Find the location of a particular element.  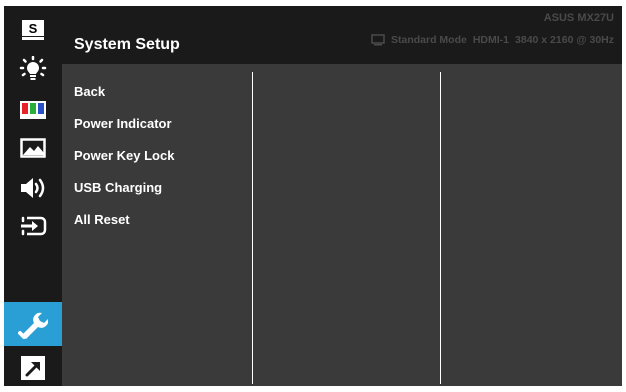

brightness-icon is located at coordinates (33, 68).